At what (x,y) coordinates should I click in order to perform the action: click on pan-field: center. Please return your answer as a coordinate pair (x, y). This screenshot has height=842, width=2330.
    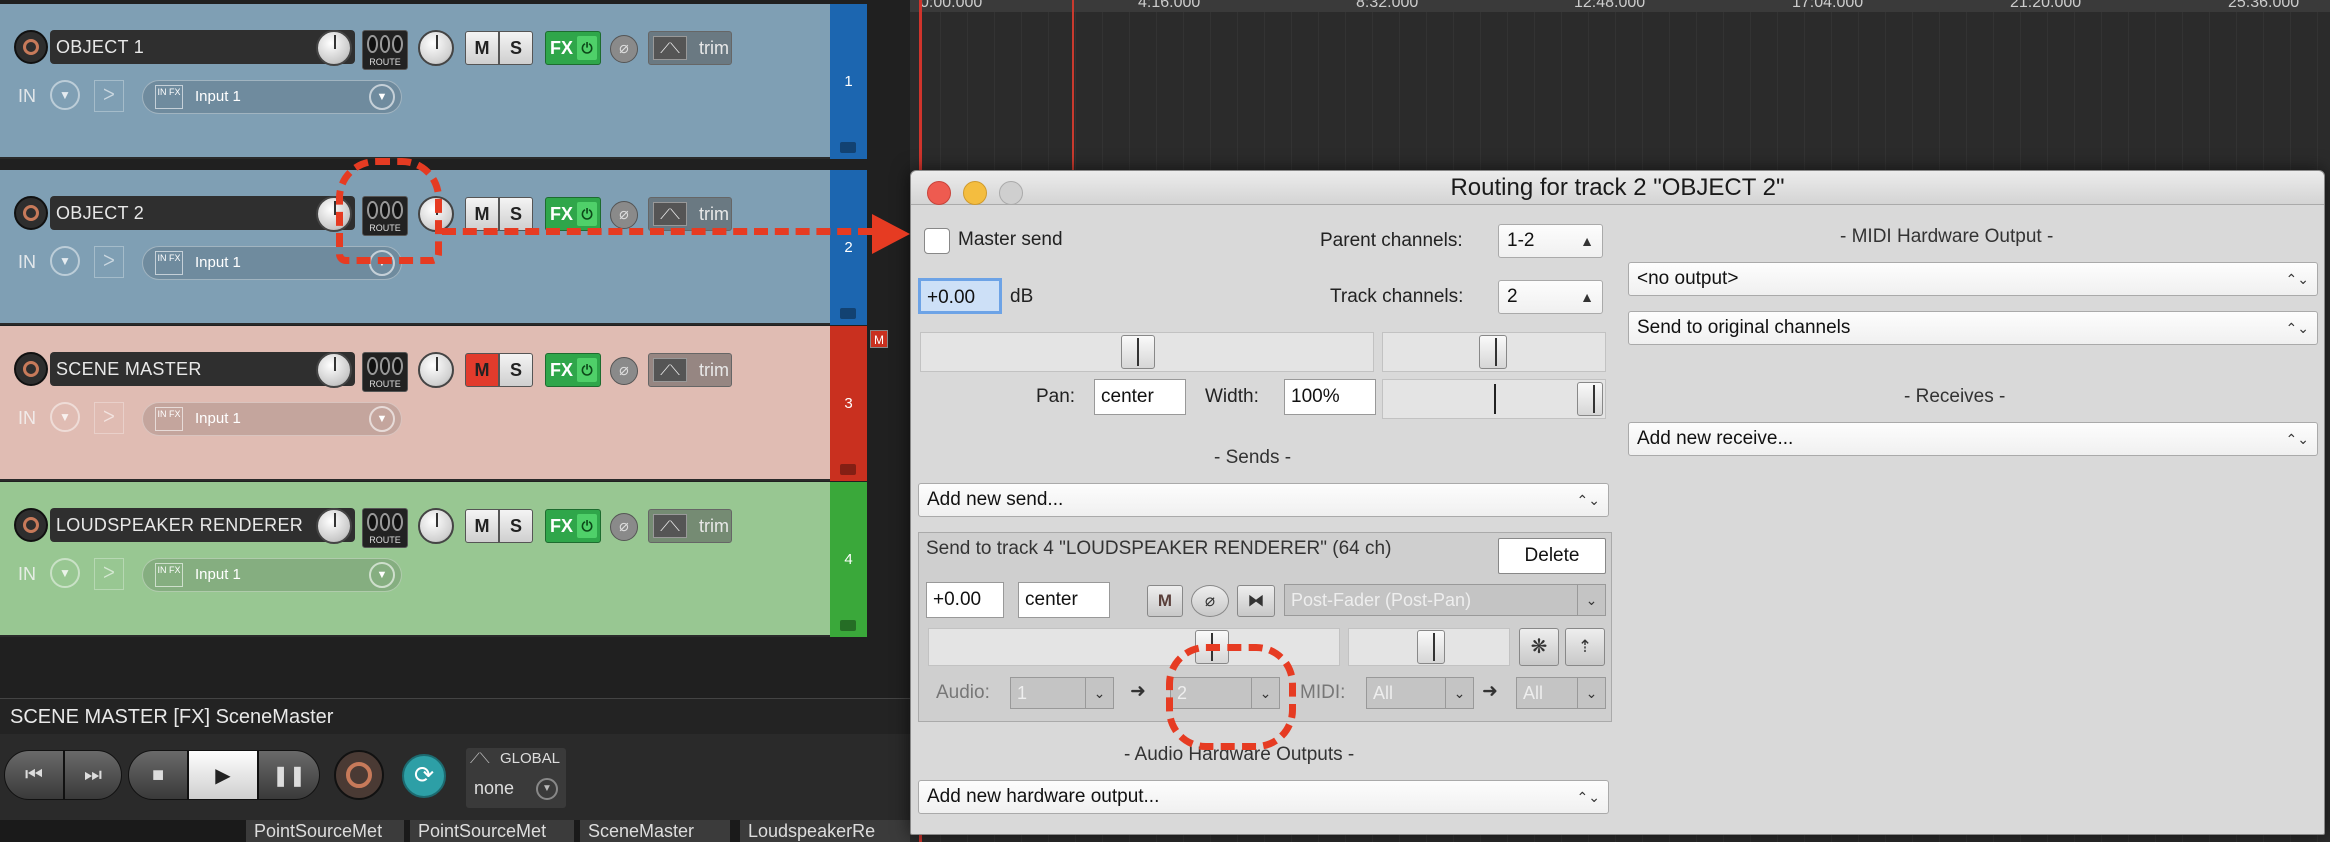
    Looking at the image, I should click on (1140, 397).